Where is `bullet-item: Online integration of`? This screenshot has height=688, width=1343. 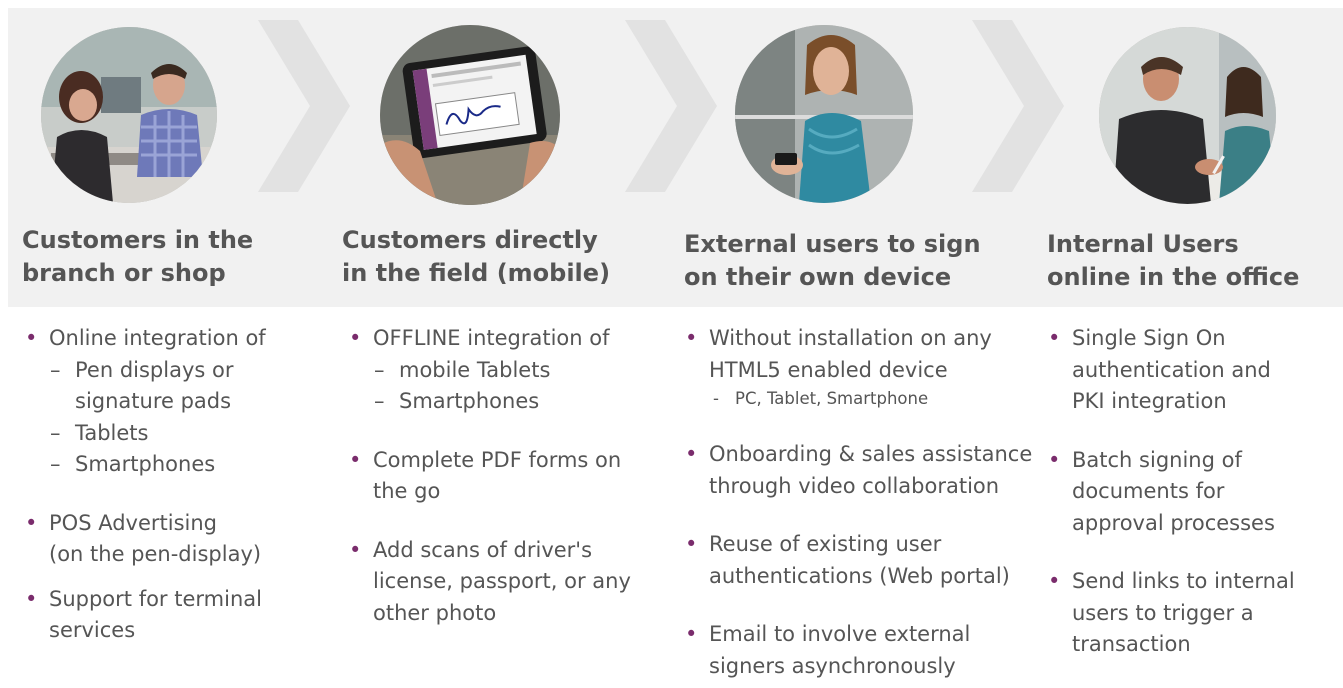
bullet-item: Online integration of is located at coordinates (173, 339).